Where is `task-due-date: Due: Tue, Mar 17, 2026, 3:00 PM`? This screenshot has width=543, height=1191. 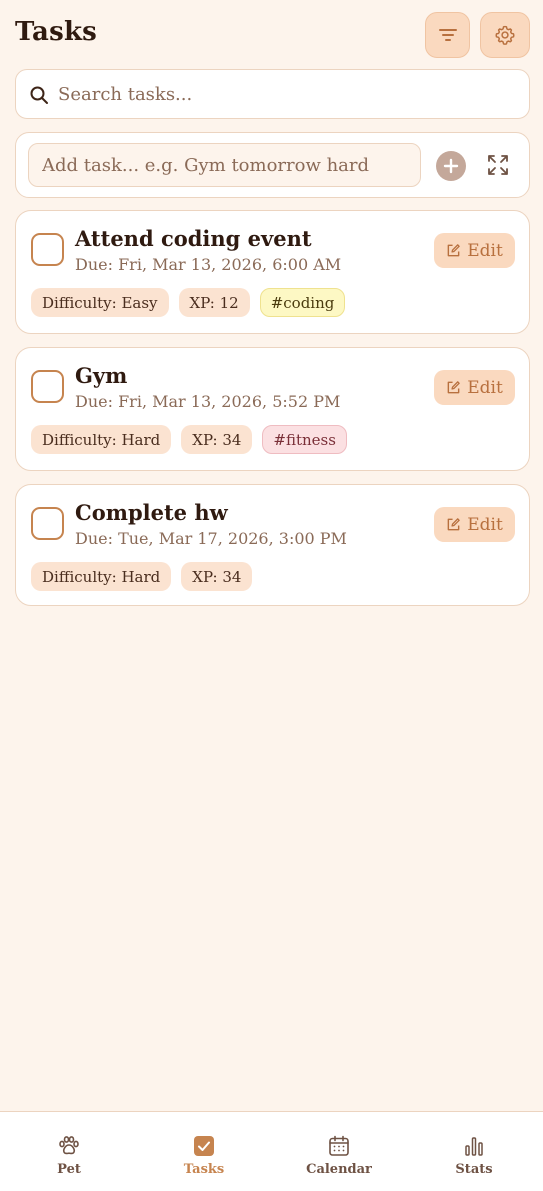 task-due-date: Due: Tue, Mar 17, 2026, 3:00 PM is located at coordinates (211, 538).